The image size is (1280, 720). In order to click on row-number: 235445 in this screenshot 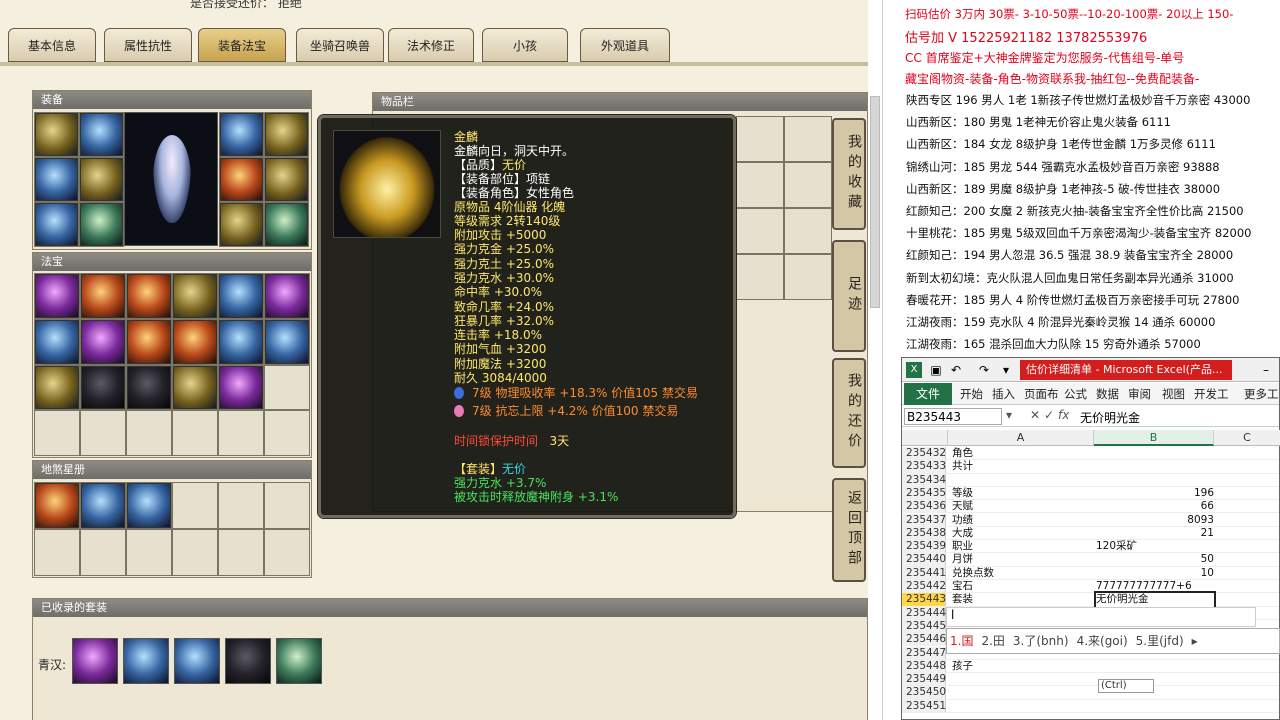, I will do `click(924, 626)`.